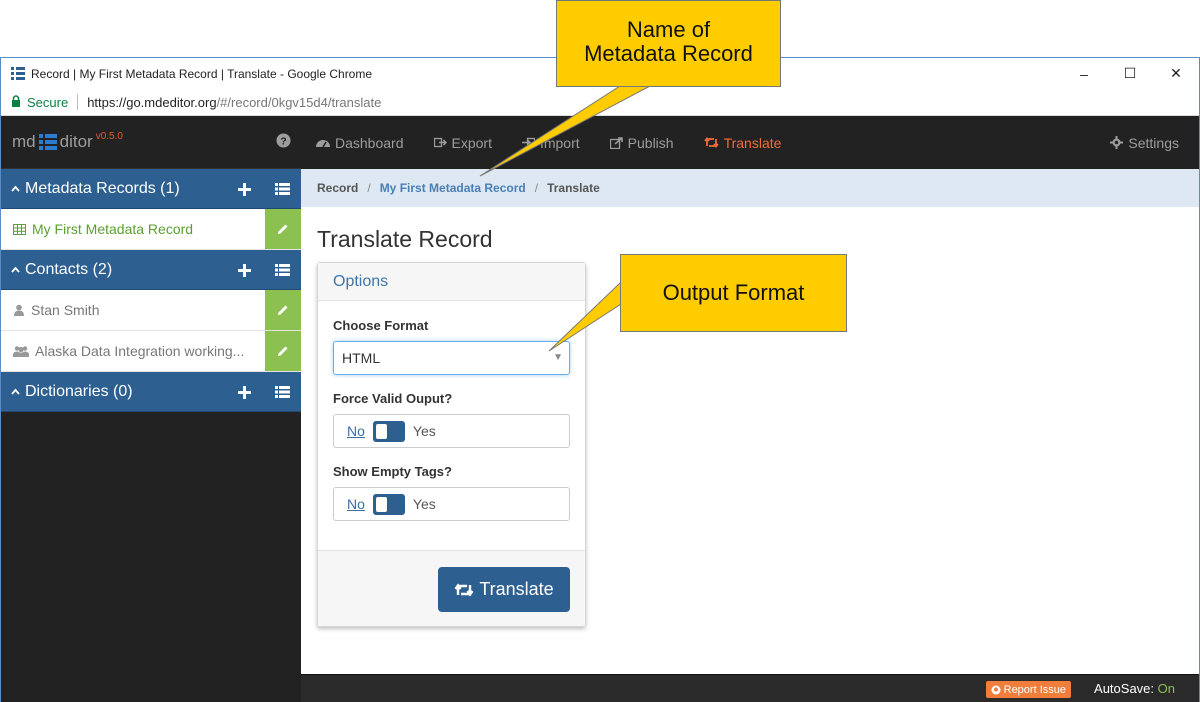  Describe the element at coordinates (1034, 689) in the screenshot. I see `report-issue-label: Report Issue` at that location.